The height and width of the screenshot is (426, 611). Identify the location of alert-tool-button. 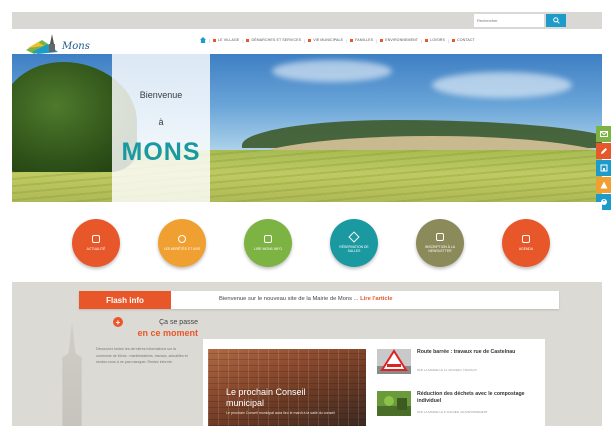
(603, 185).